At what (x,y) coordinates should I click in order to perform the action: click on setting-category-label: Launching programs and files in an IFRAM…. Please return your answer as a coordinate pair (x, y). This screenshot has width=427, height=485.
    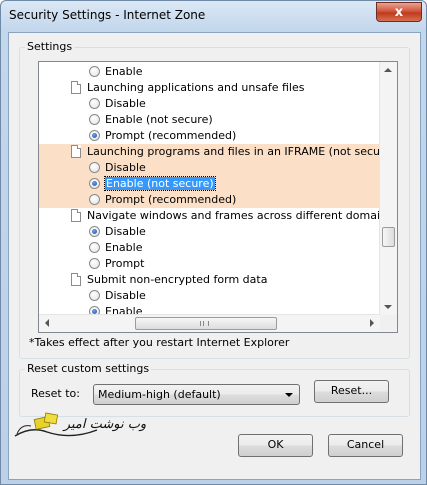
    Looking at the image, I should click on (233, 151).